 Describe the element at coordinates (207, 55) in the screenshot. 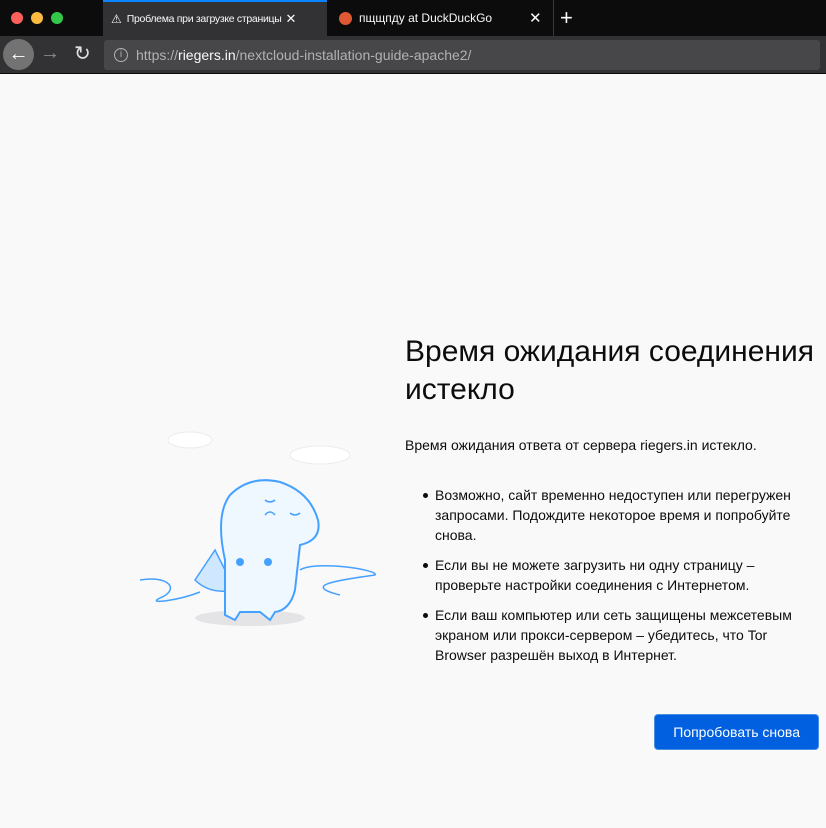

I see `url-host: riegers.in` at that location.